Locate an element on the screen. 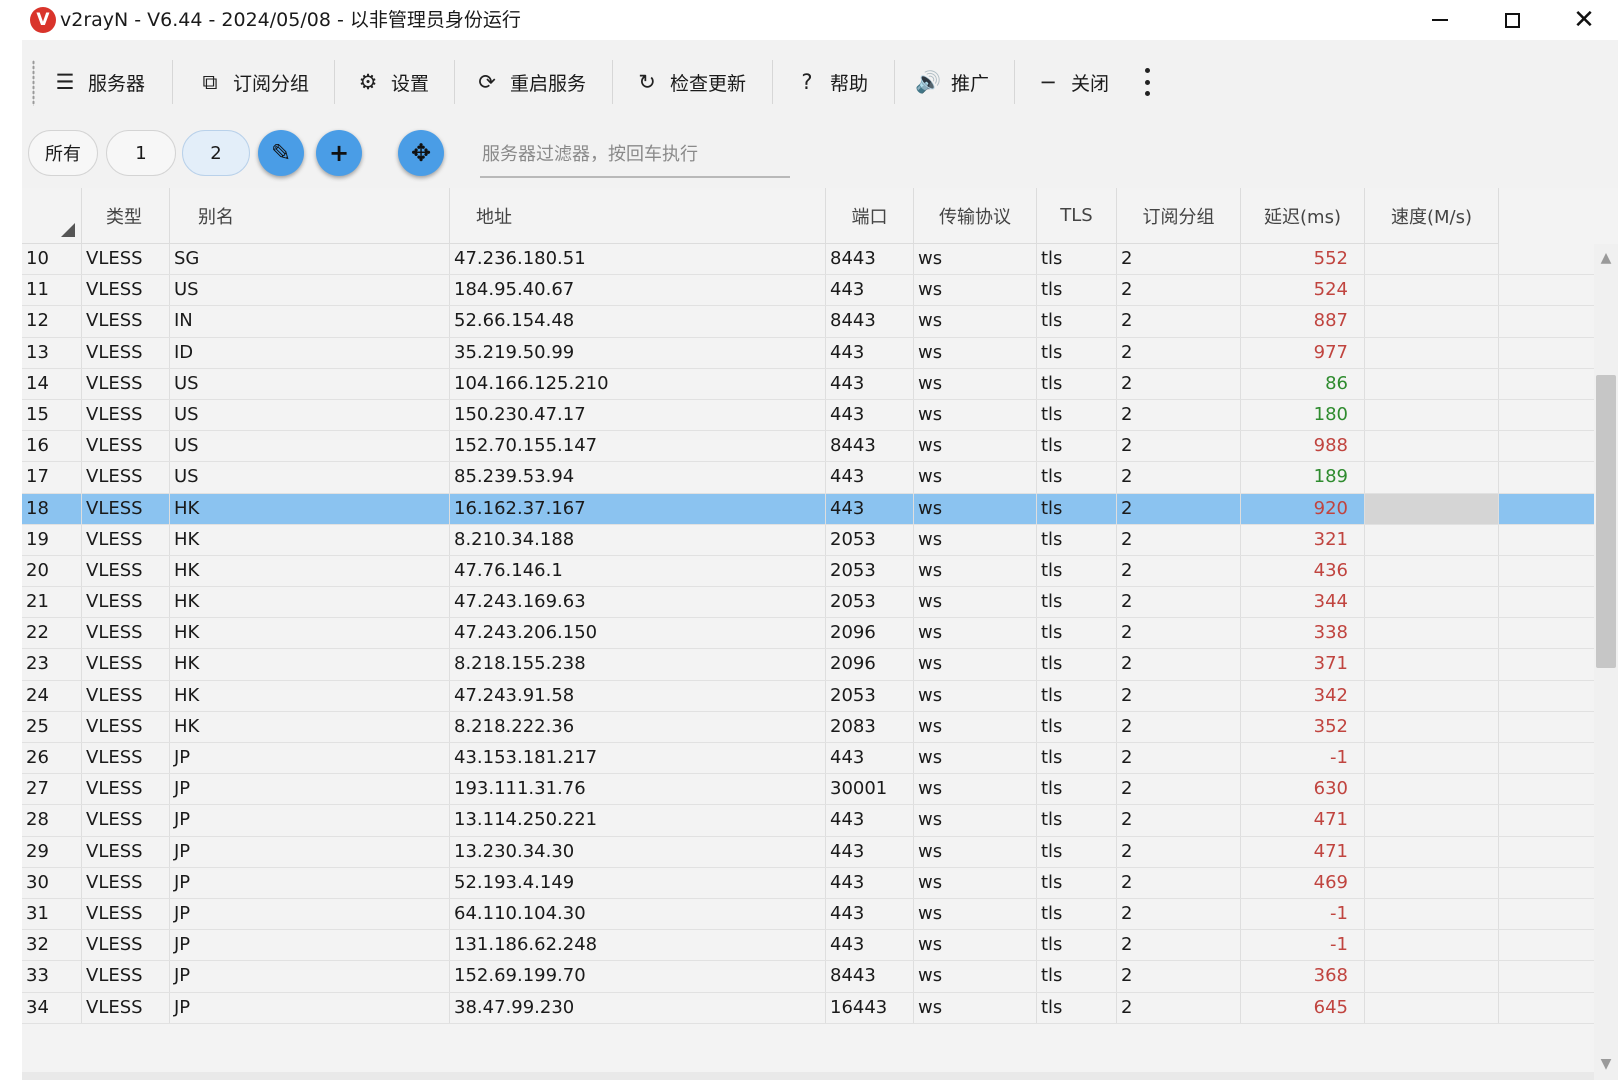 The width and height of the screenshot is (1618, 1080). cell-delay: 368 is located at coordinates (1303, 976).